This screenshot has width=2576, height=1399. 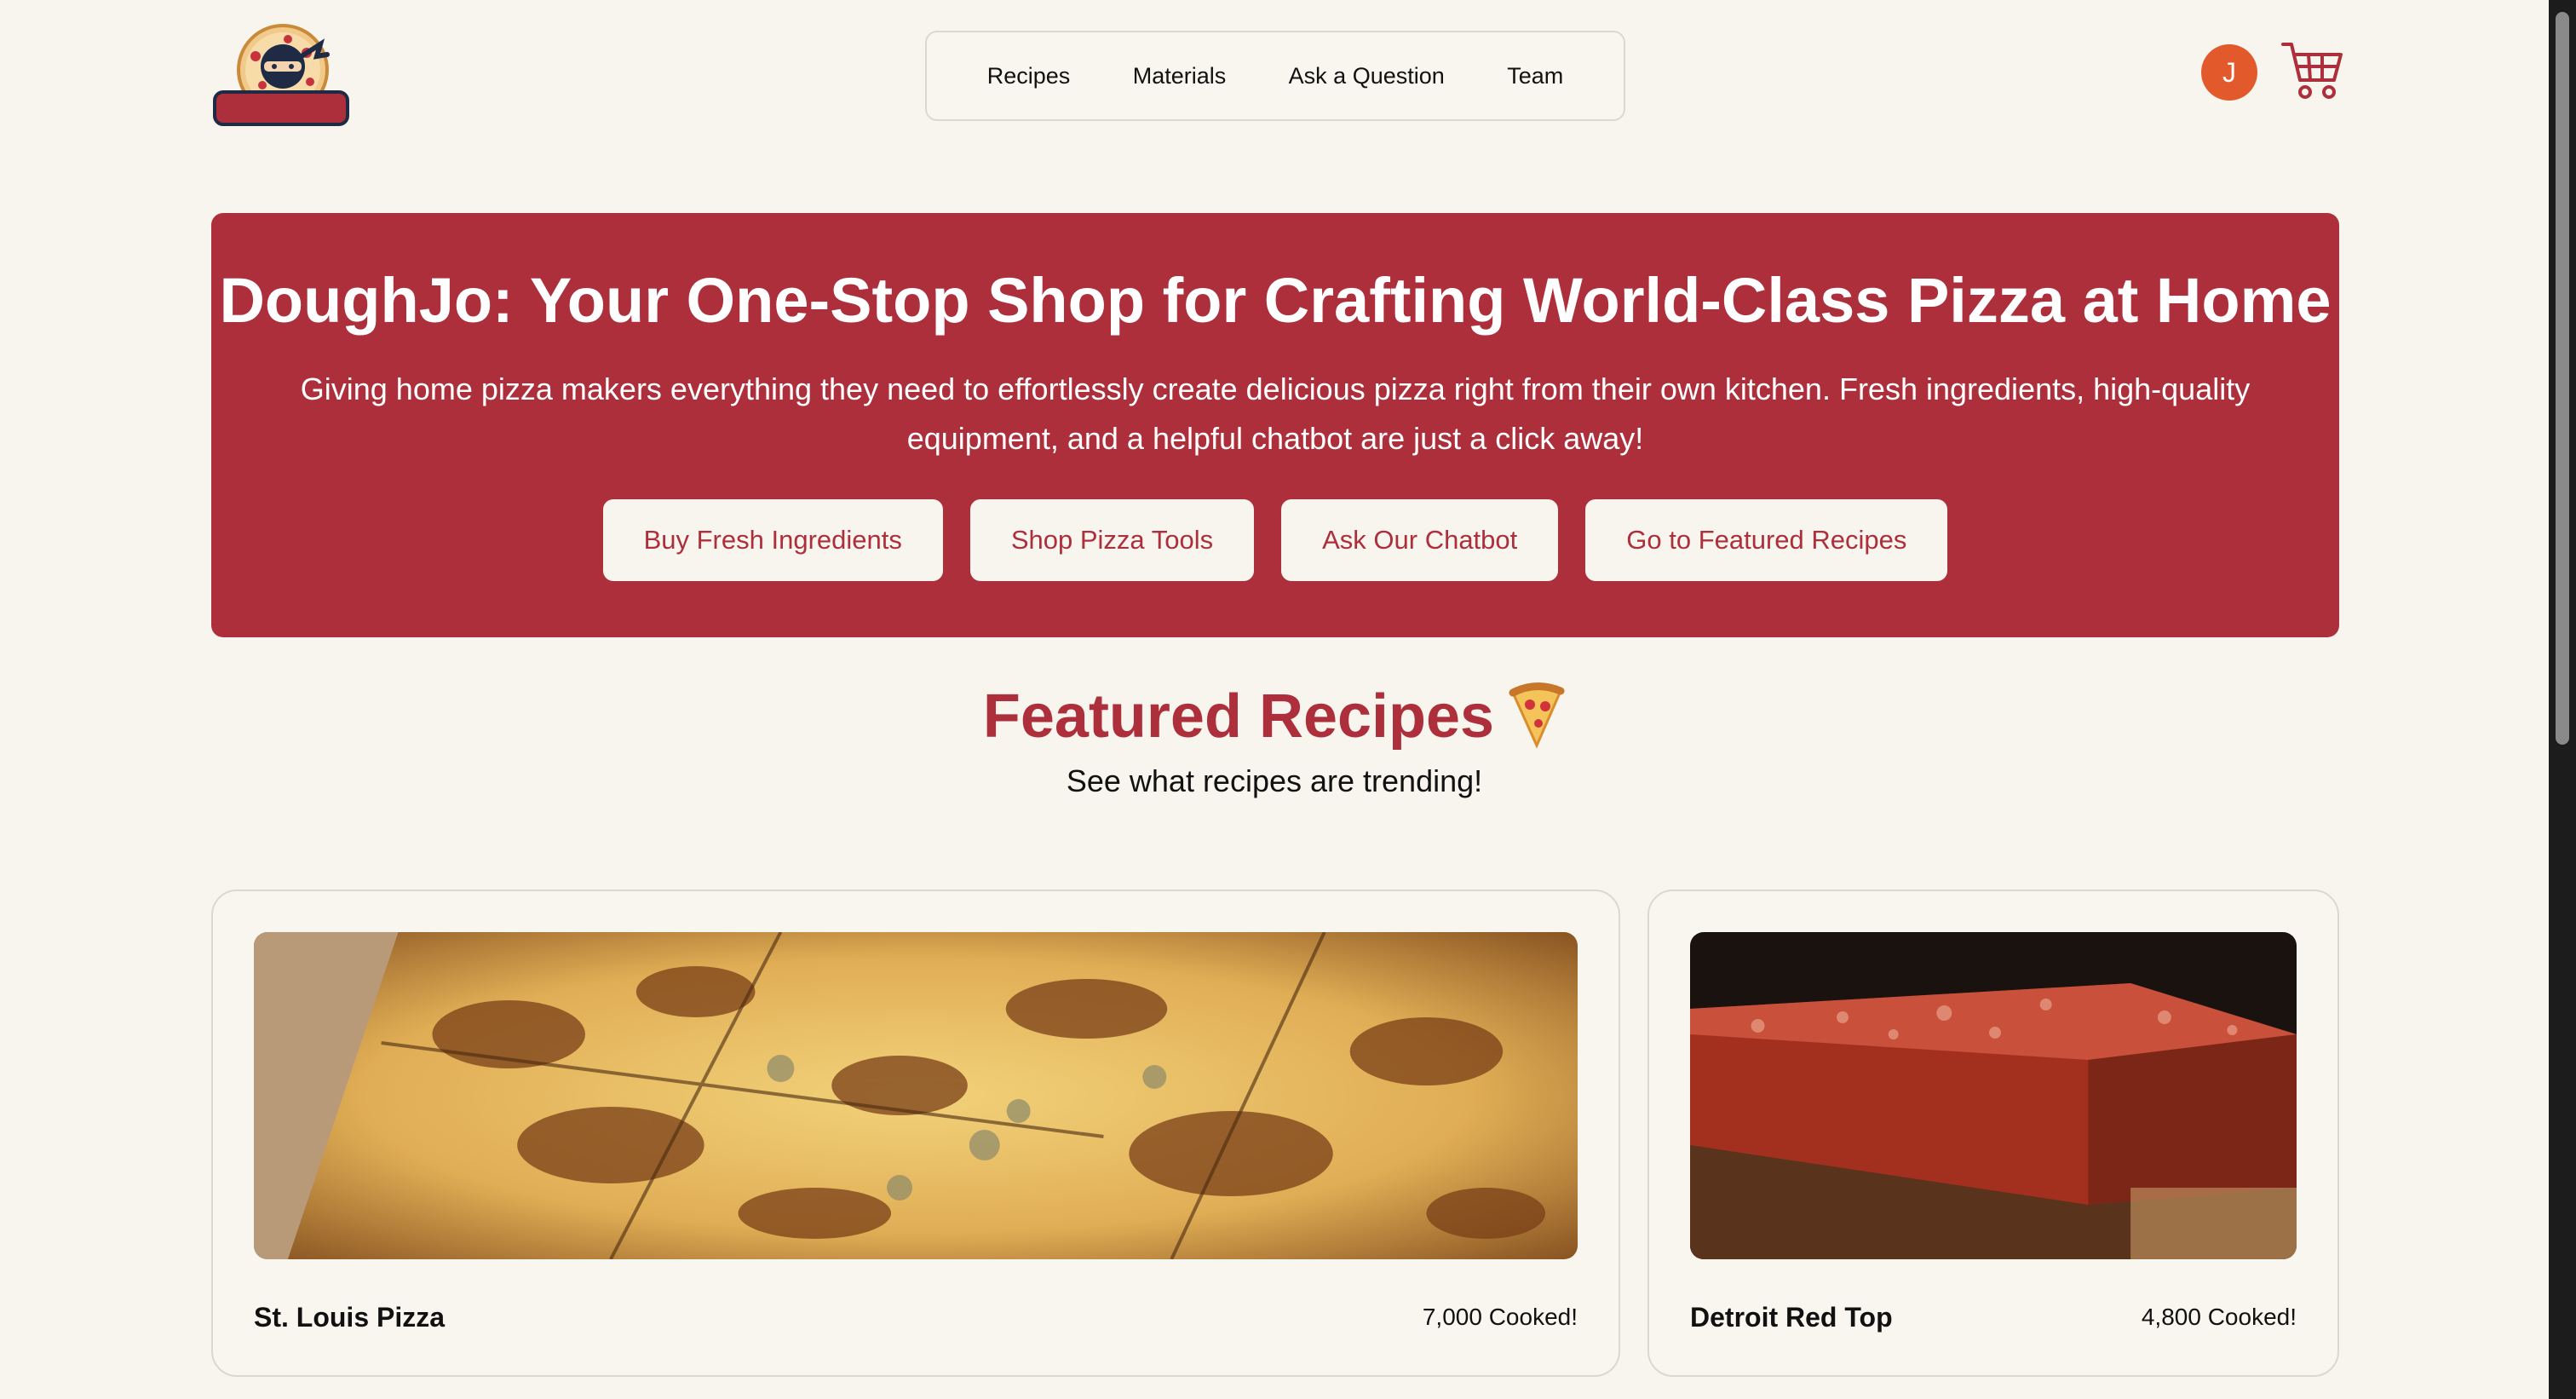 I want to click on go-to-featured-recipes-button: Go to Featured Recipes, so click(x=1767, y=540).